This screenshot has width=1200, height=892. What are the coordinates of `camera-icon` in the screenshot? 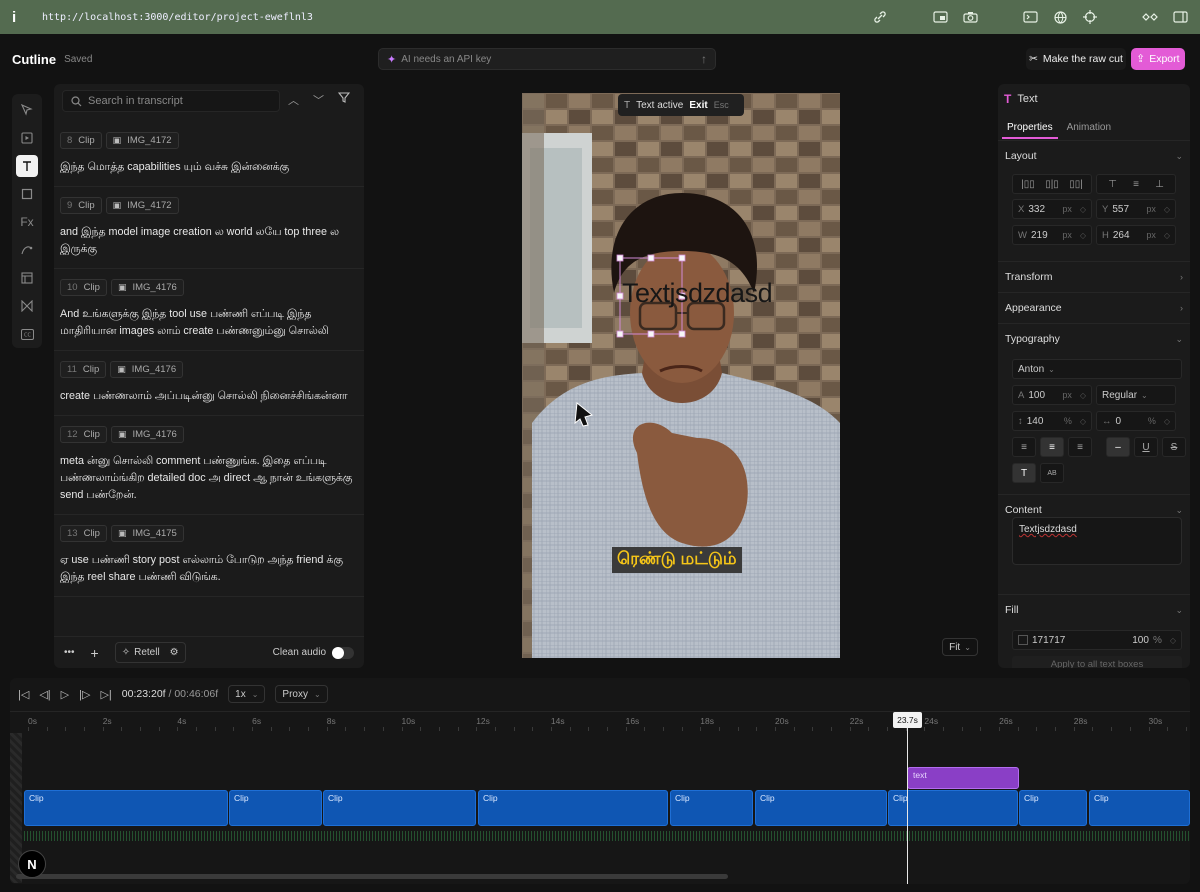 It's located at (970, 17).